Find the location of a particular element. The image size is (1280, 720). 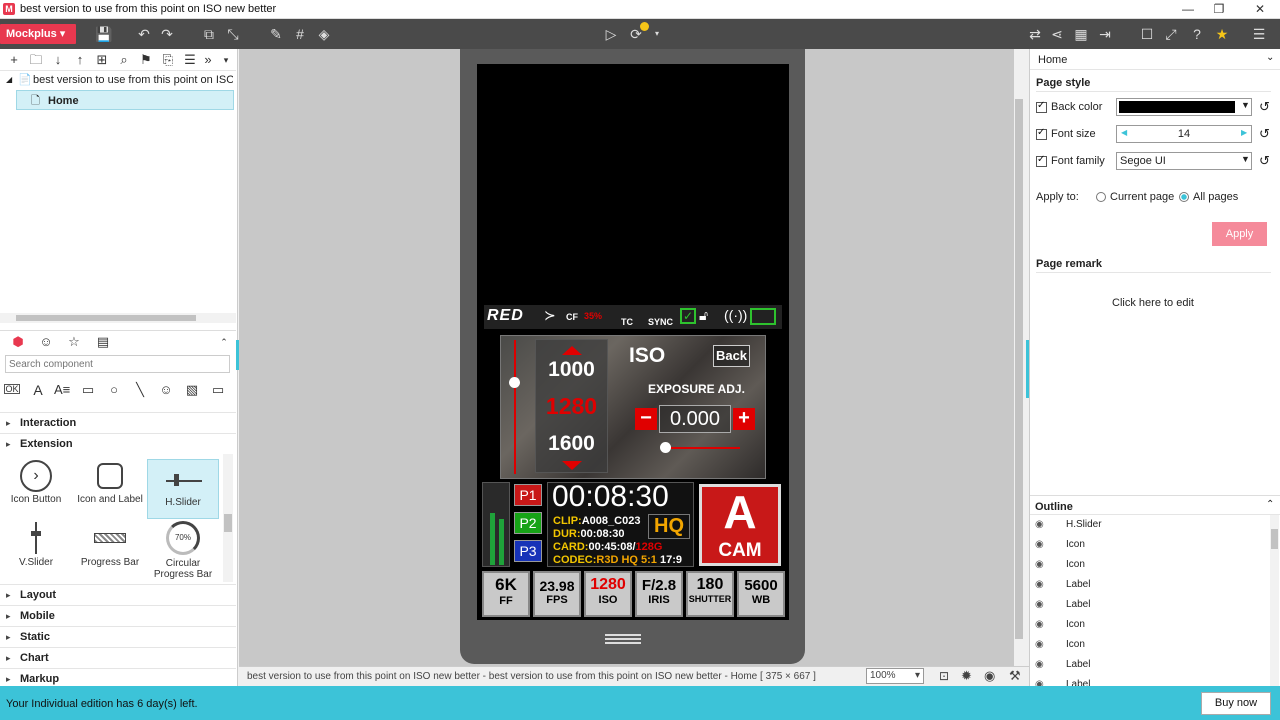

preset-p2-button: P2 is located at coordinates (528, 523).